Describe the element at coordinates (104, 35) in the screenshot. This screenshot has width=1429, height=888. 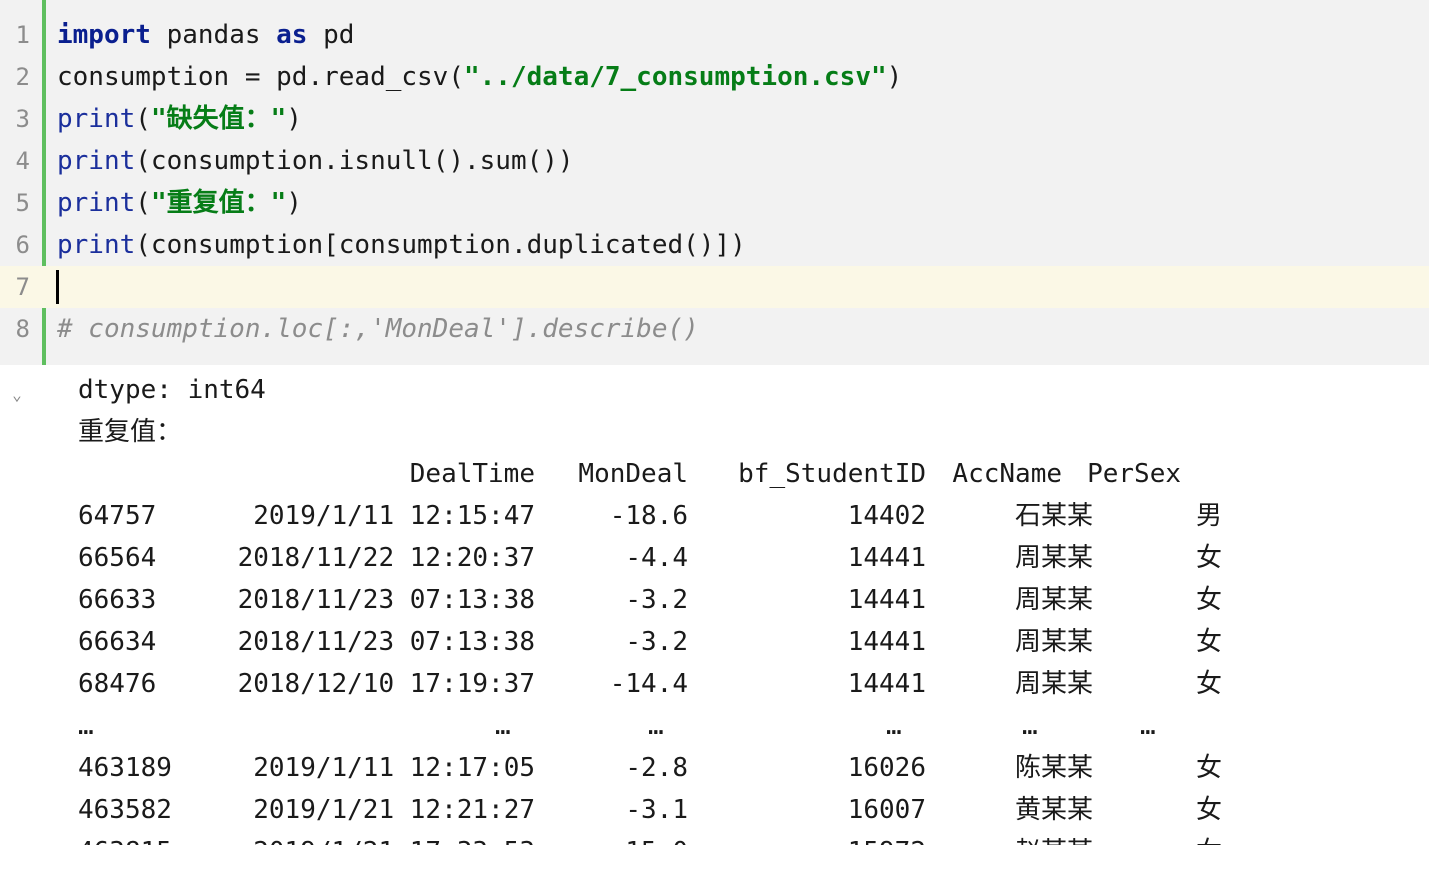
I see `code-token: import` at that location.